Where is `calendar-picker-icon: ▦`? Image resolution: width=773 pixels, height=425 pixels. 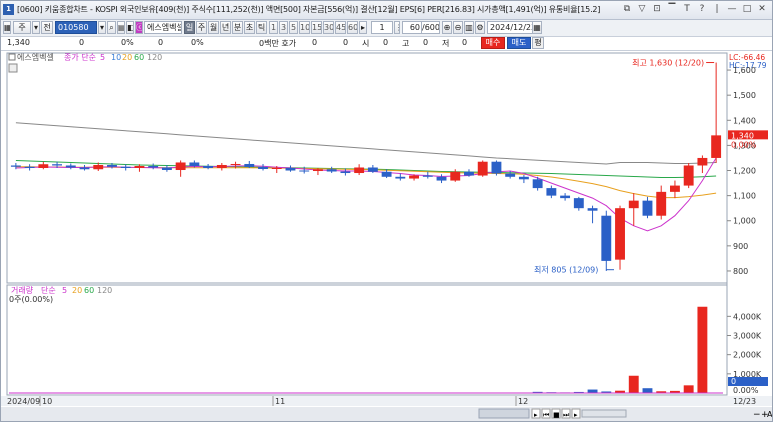
calendar-picker-icon: ▦ is located at coordinates (537, 27).